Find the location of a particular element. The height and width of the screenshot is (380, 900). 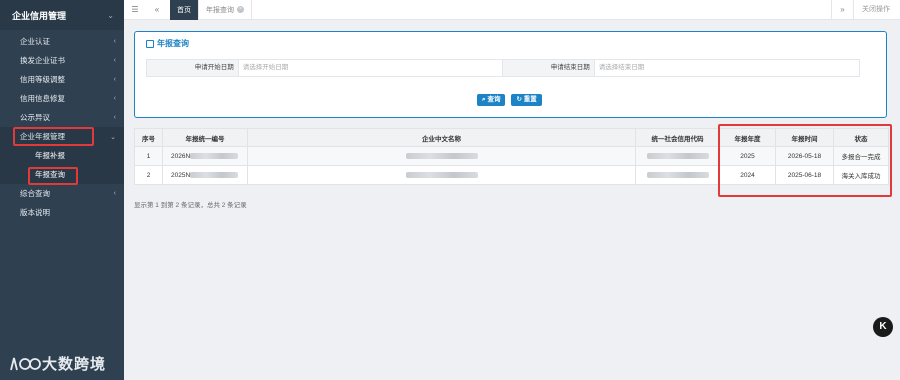

end-date-input: 请选择结束日期 is located at coordinates (727, 68).